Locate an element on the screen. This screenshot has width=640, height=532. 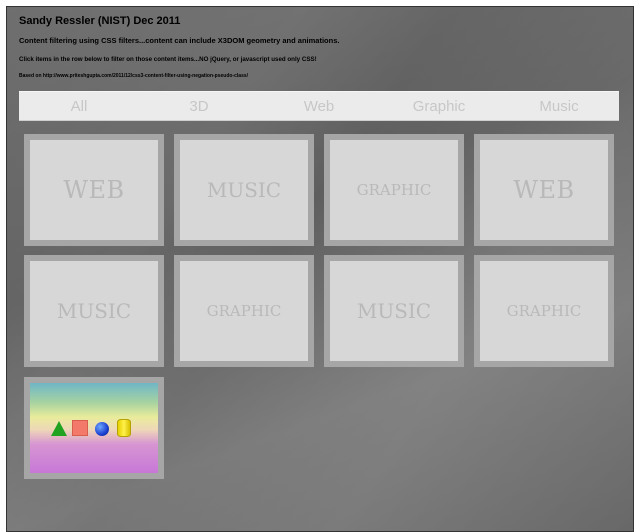
filter-all: All is located at coordinates (79, 106).